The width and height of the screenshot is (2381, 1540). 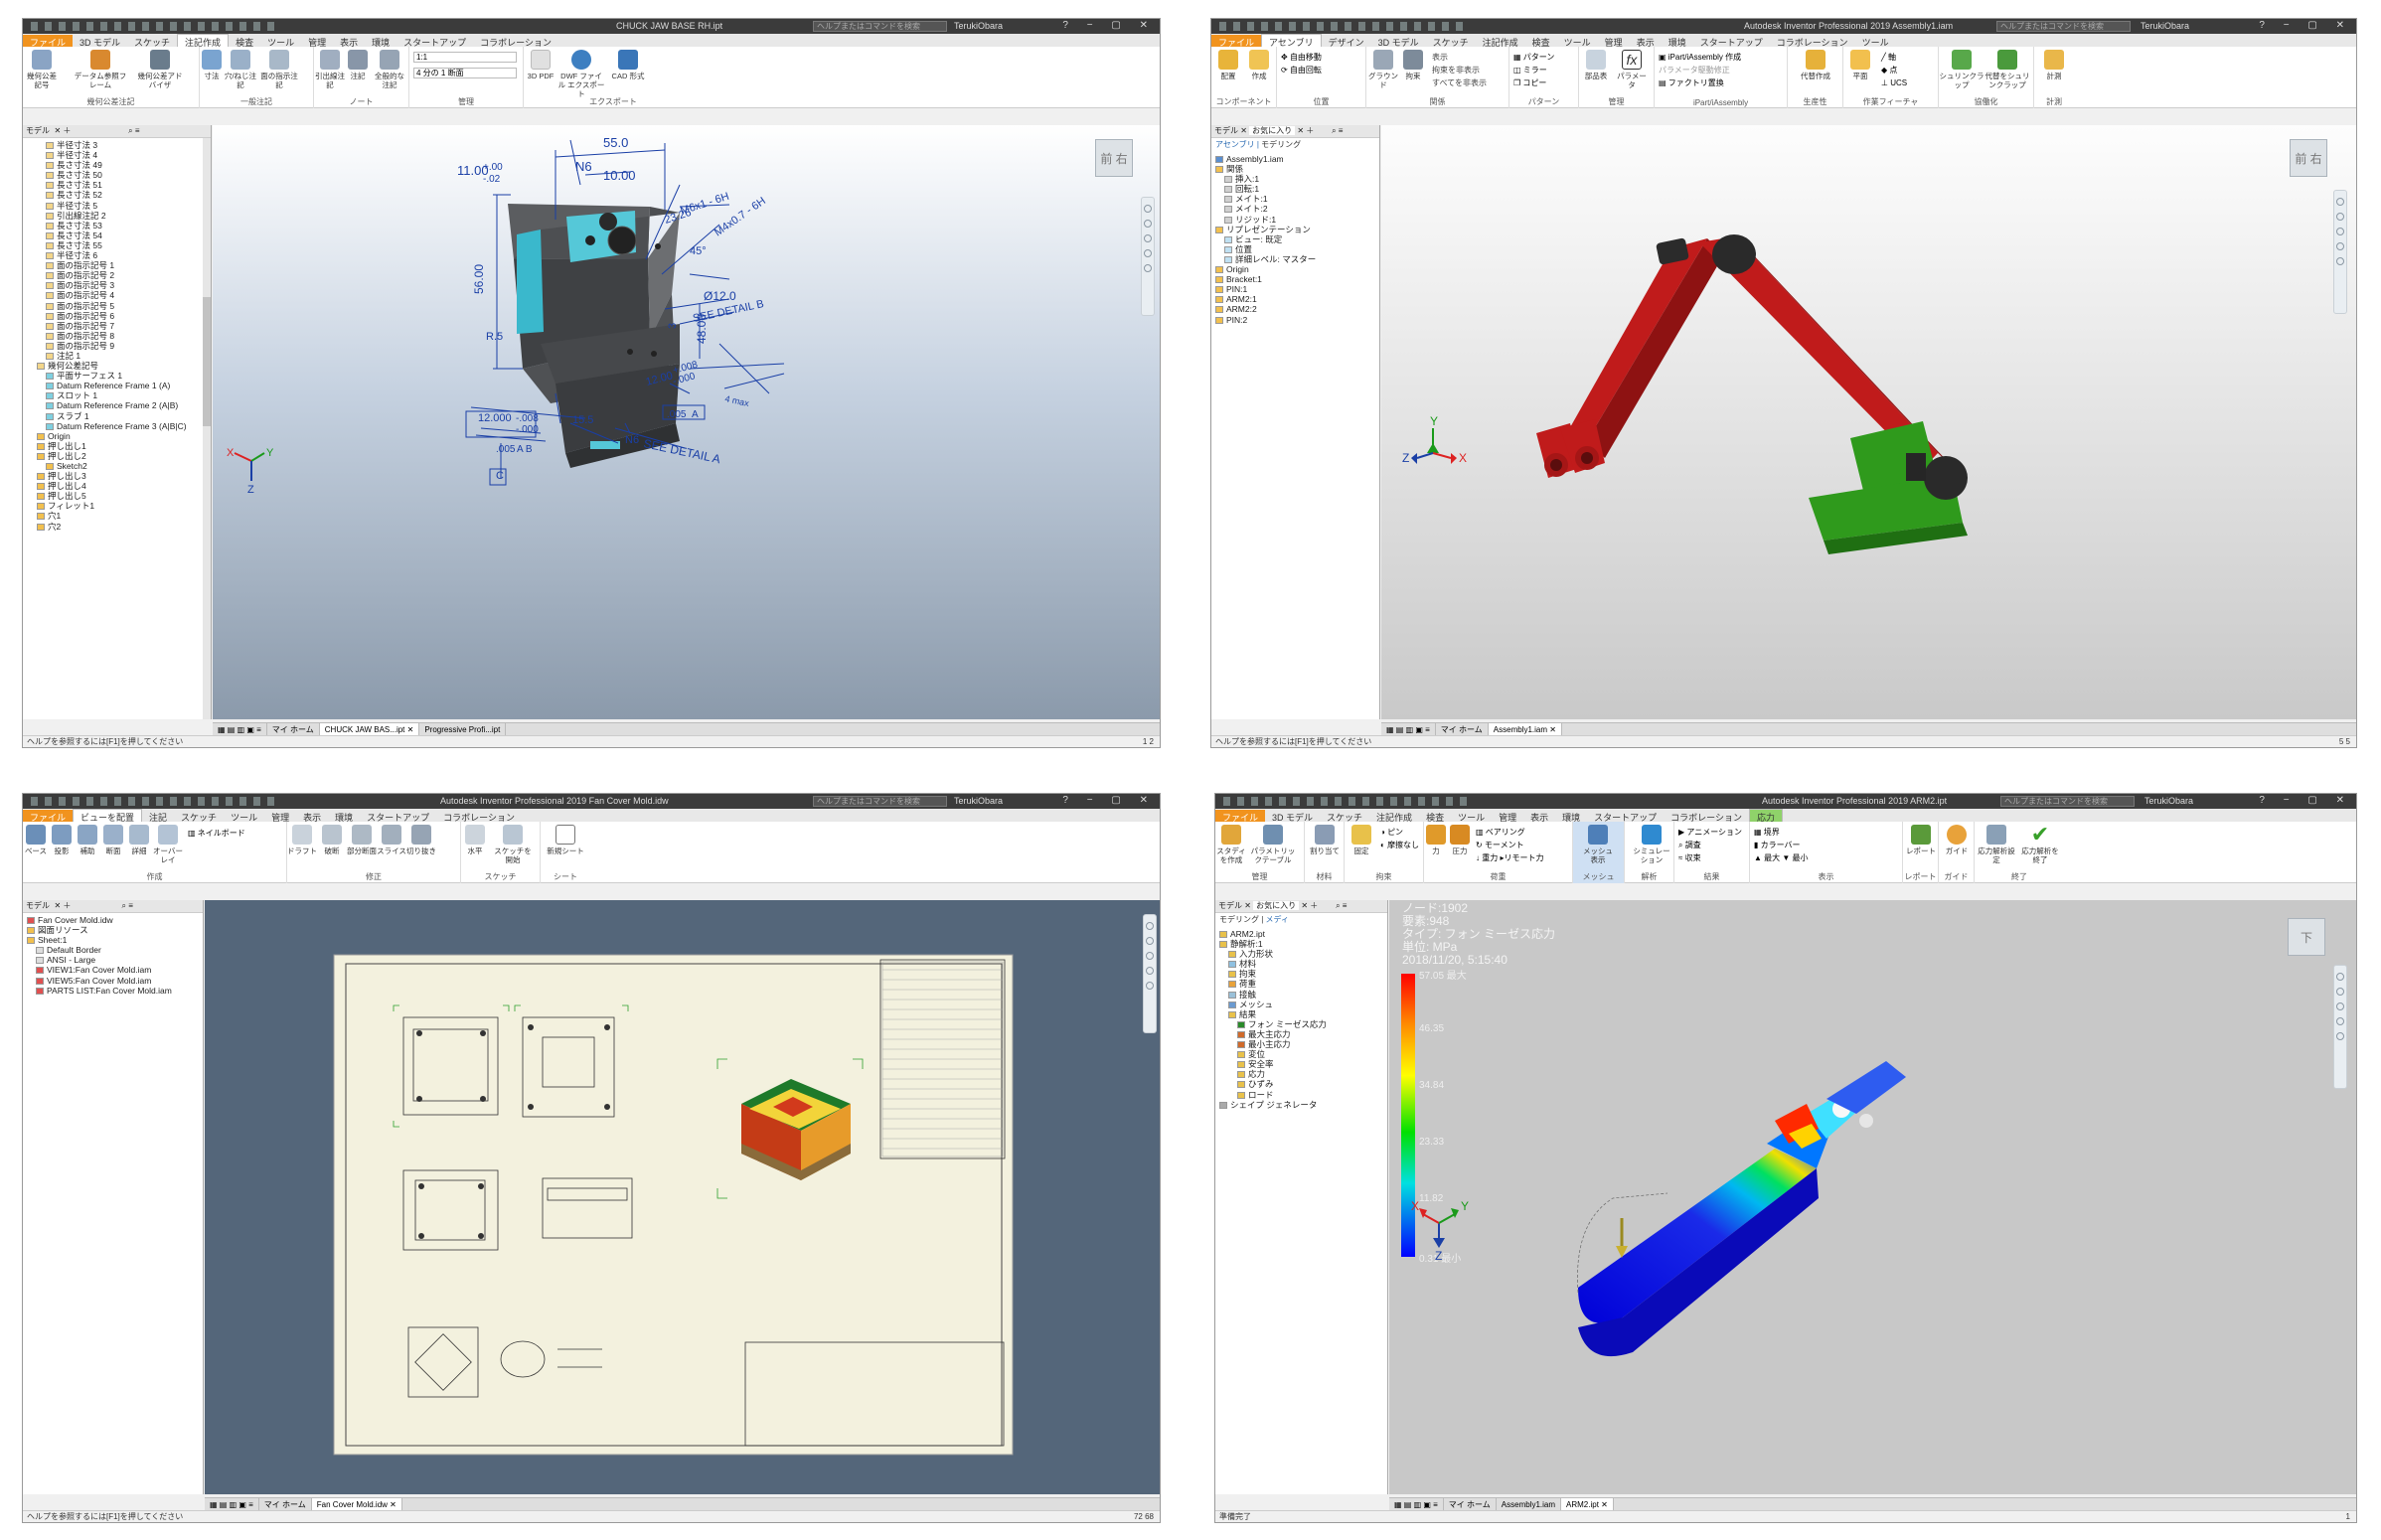 I want to click on tree-item: 結果, so click(x=1303, y=1014).